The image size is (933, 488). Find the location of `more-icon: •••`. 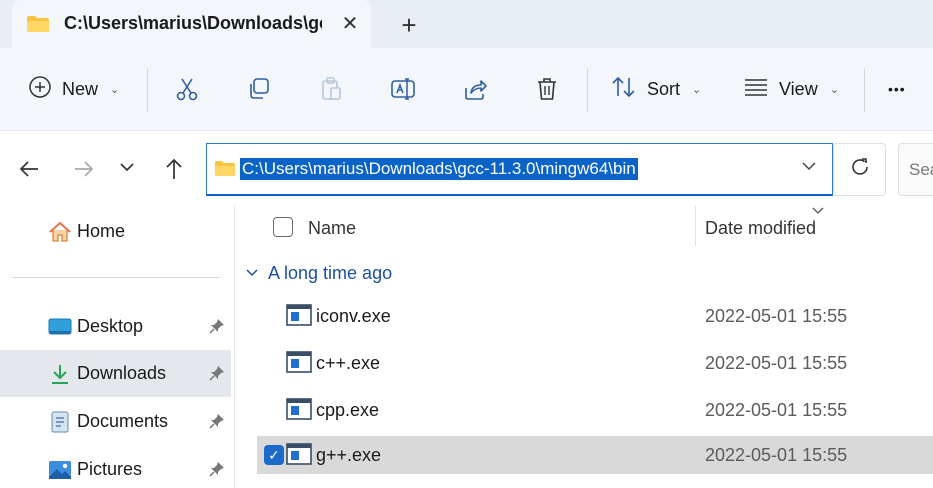

more-icon: ••• is located at coordinates (897, 89).